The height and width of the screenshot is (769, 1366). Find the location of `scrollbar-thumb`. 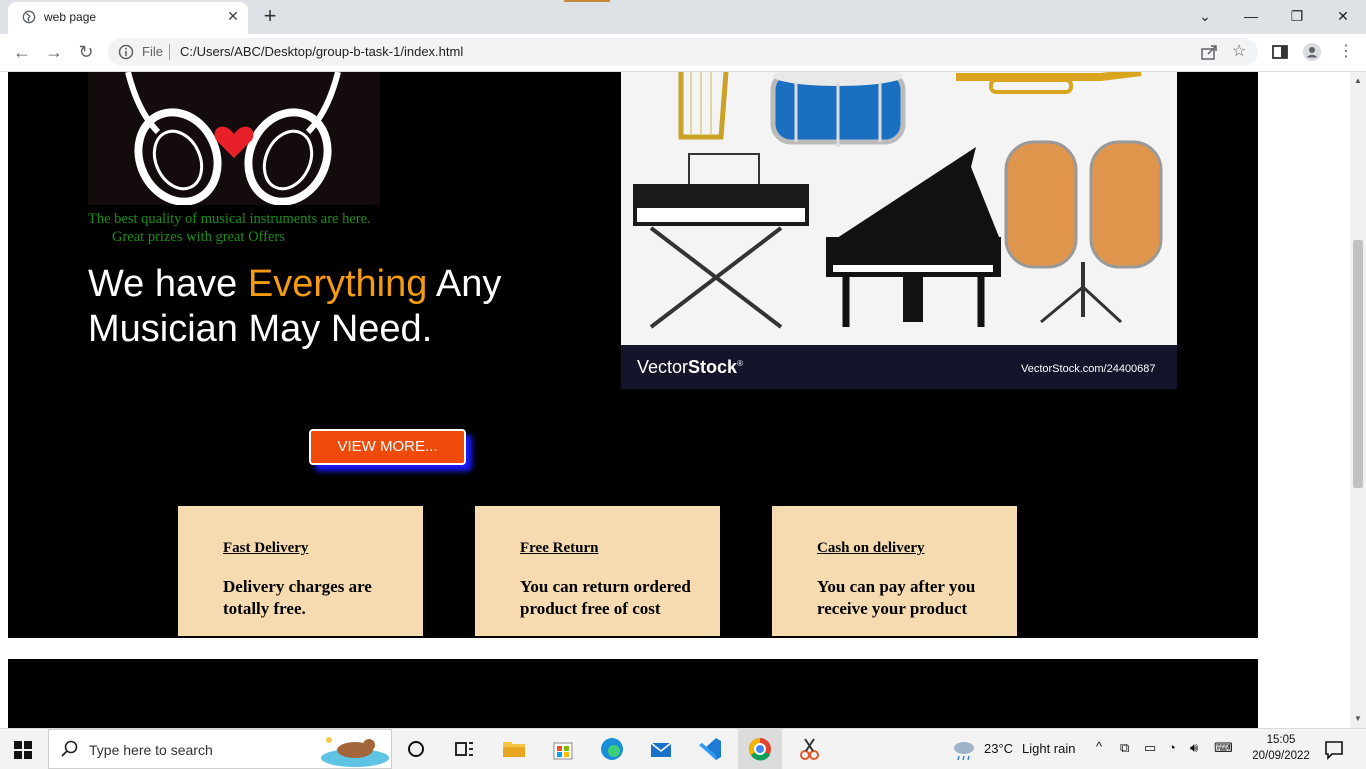

scrollbar-thumb is located at coordinates (1358, 364).